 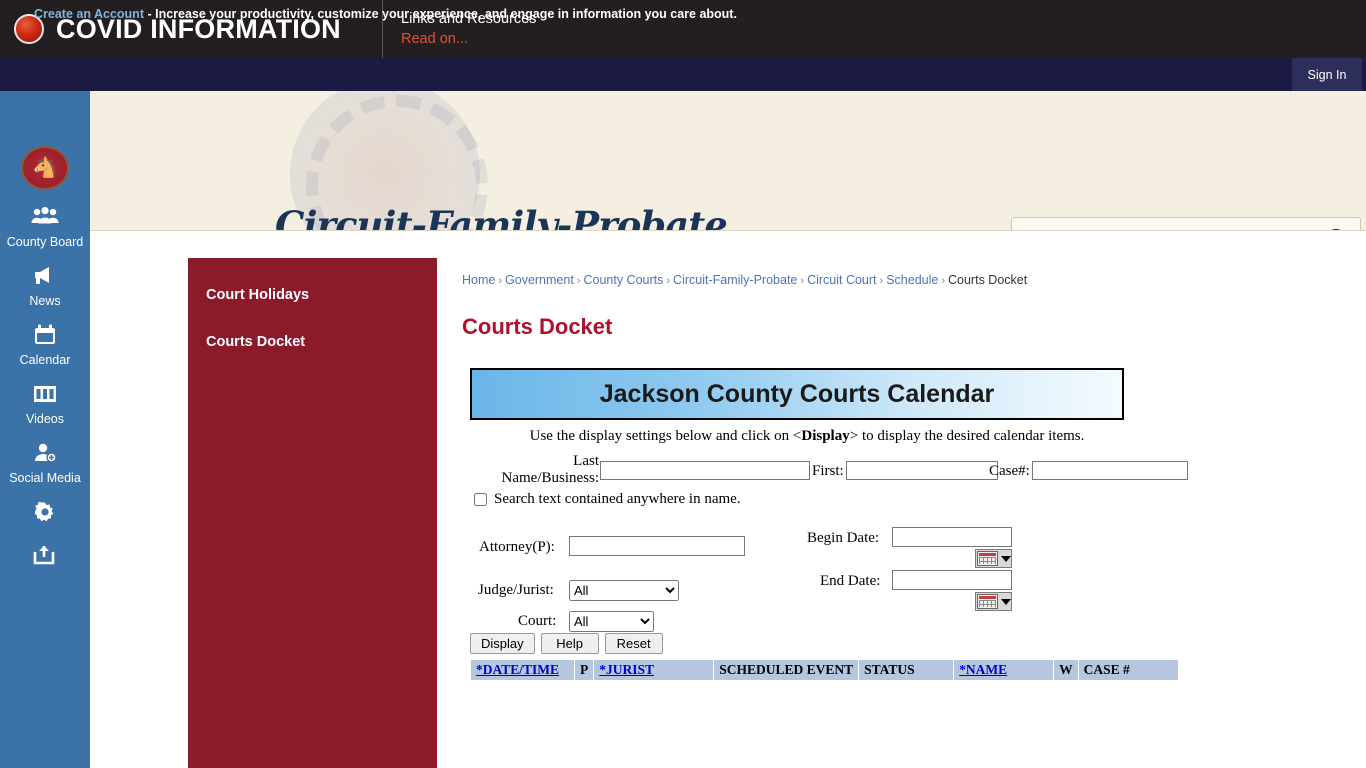 What do you see at coordinates (914, 501) in the screenshot?
I see `contains-search-row: Search text contained anywhere in name.` at bounding box center [914, 501].